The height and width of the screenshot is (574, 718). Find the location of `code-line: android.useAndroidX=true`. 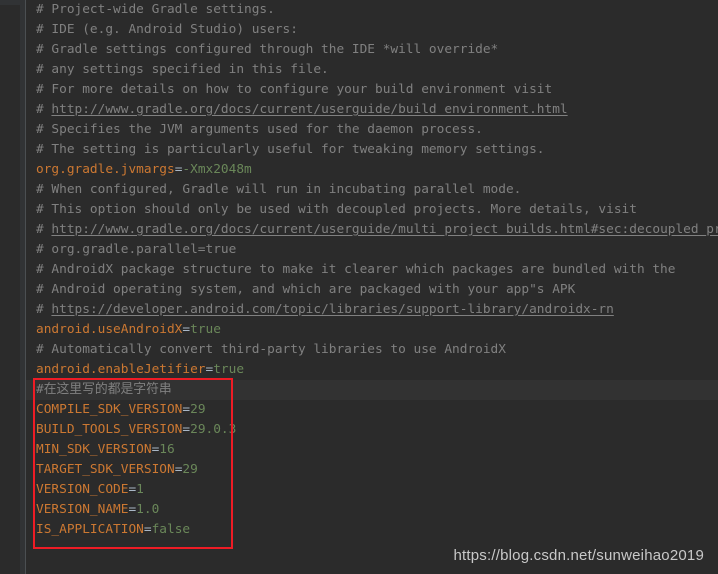

code-line: android.useAndroidX=true is located at coordinates (372, 330).